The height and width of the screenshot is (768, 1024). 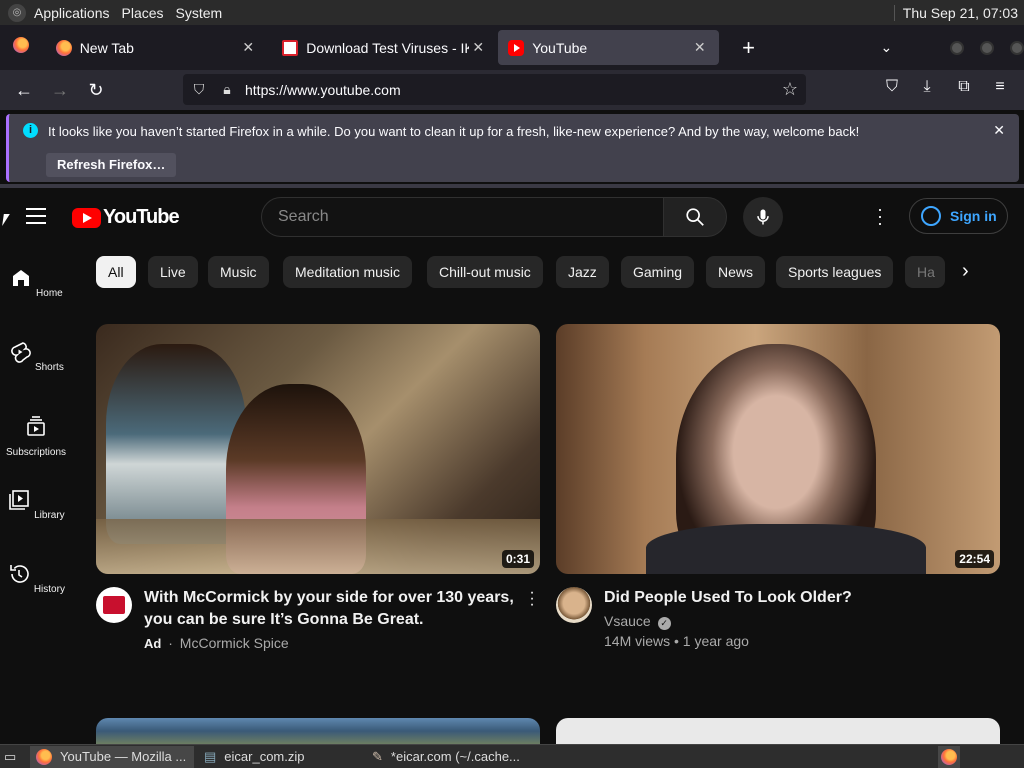 I want to click on video-thumbnail: 22:54, so click(x=778, y=449).